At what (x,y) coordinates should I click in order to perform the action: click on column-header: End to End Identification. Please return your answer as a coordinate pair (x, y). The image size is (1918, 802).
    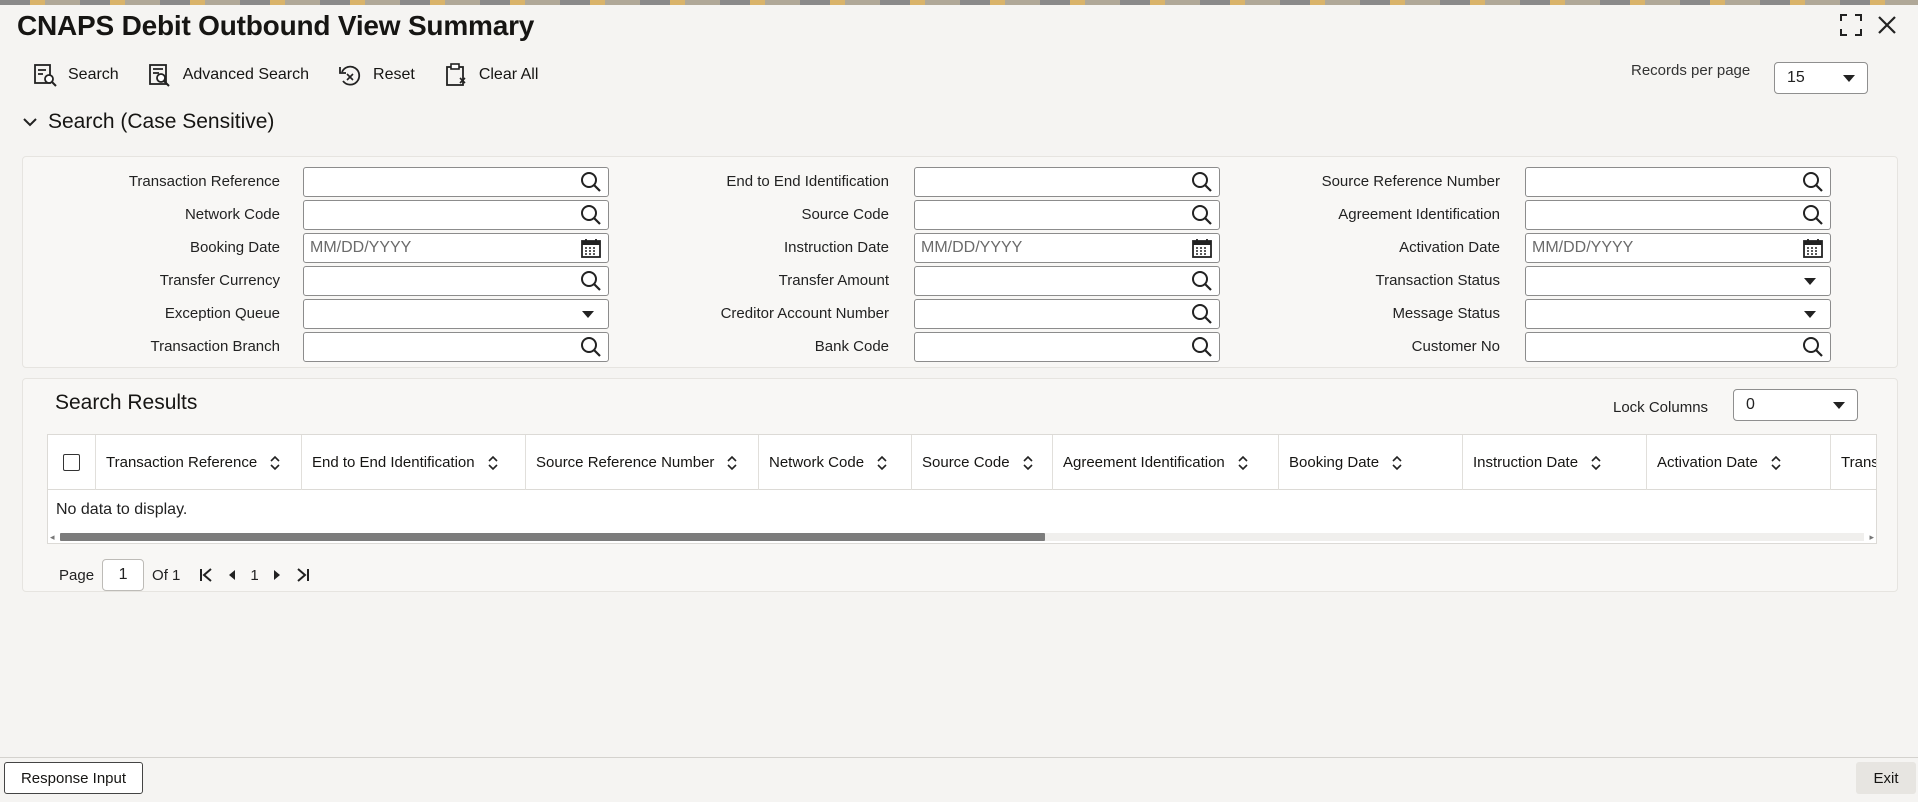
    Looking at the image, I should click on (414, 462).